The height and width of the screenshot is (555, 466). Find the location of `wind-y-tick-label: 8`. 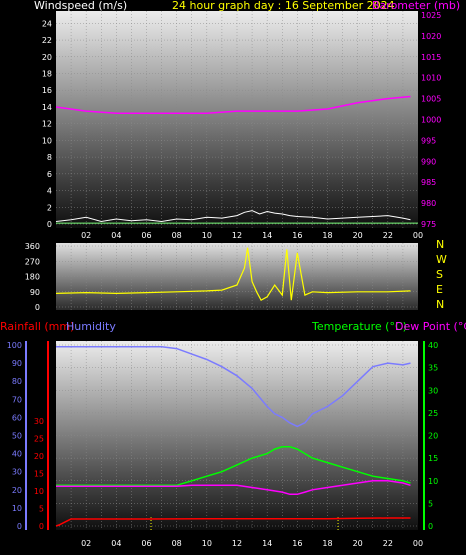

wind-y-tick-label: 8 is located at coordinates (49, 157).